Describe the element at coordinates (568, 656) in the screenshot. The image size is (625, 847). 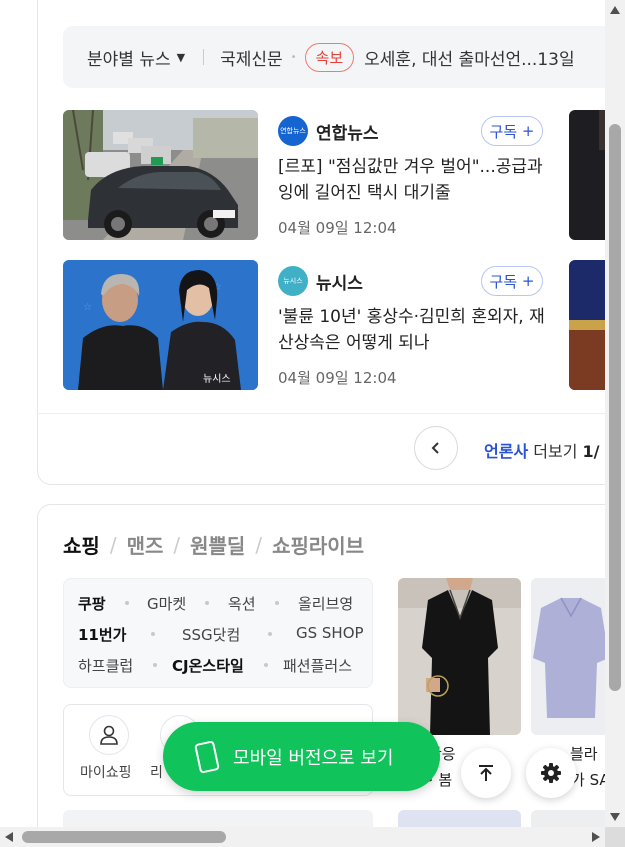
I see `product-image-blouse` at that location.